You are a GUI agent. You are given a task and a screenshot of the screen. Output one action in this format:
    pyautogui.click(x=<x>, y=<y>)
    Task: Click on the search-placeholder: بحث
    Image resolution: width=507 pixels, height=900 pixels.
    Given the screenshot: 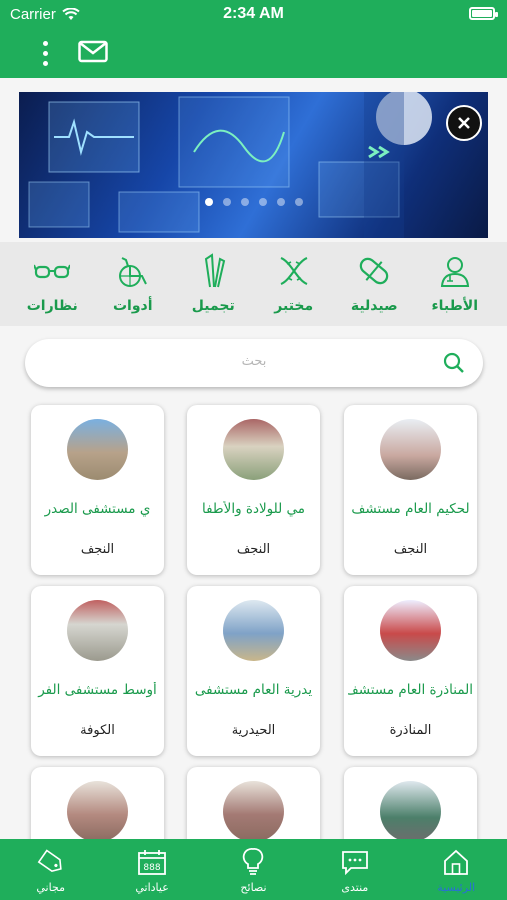 What is the action you would take?
    pyautogui.click(x=254, y=361)
    